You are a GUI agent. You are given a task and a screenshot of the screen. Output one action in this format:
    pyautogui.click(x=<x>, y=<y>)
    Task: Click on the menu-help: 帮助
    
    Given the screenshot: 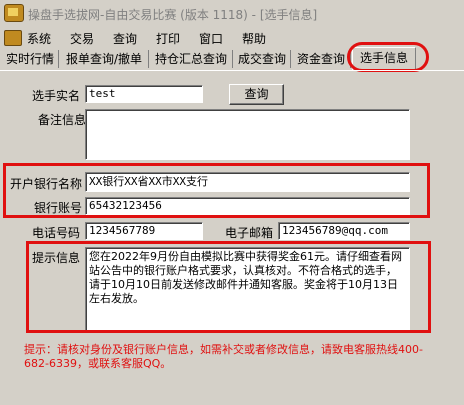 What is the action you would take?
    pyautogui.click(x=254, y=38)
    